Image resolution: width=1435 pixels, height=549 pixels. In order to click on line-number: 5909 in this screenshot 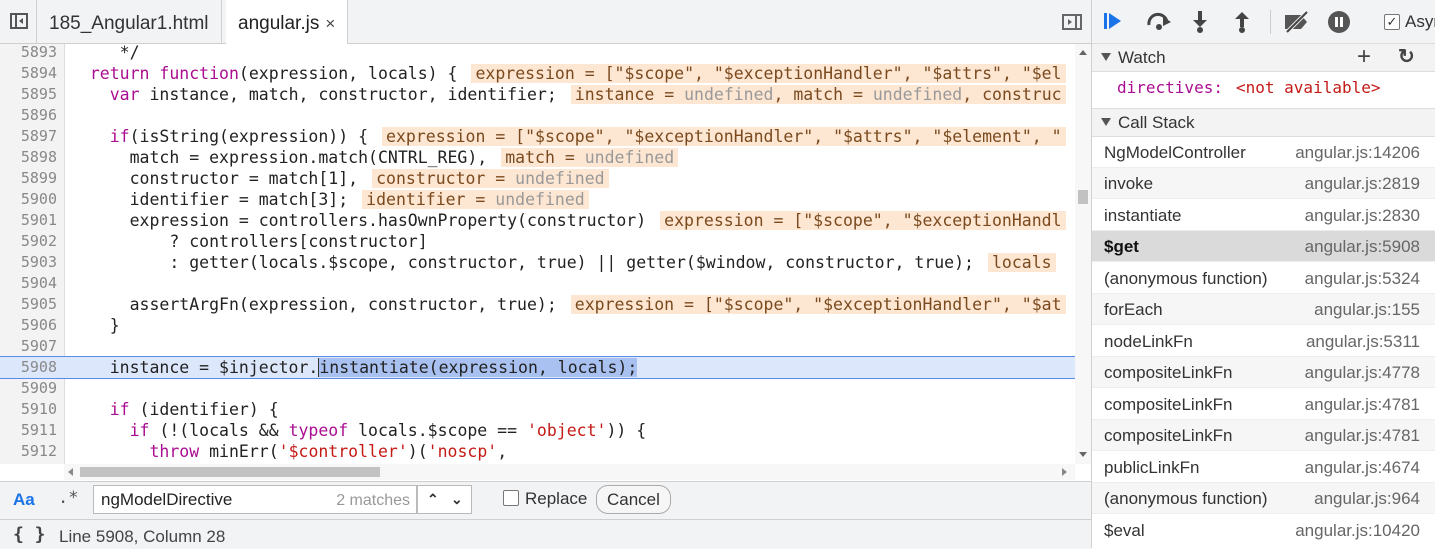, I will do `click(28, 388)`.